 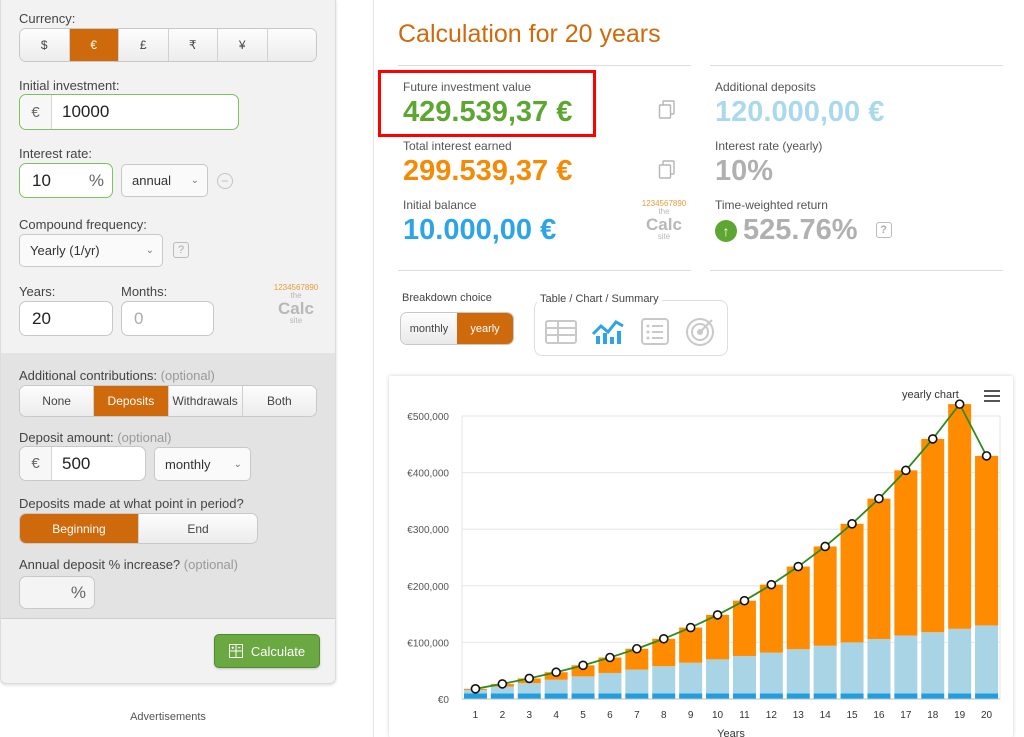 I want to click on currency-selector: $ € £ ₹ ¥, so click(x=168, y=45).